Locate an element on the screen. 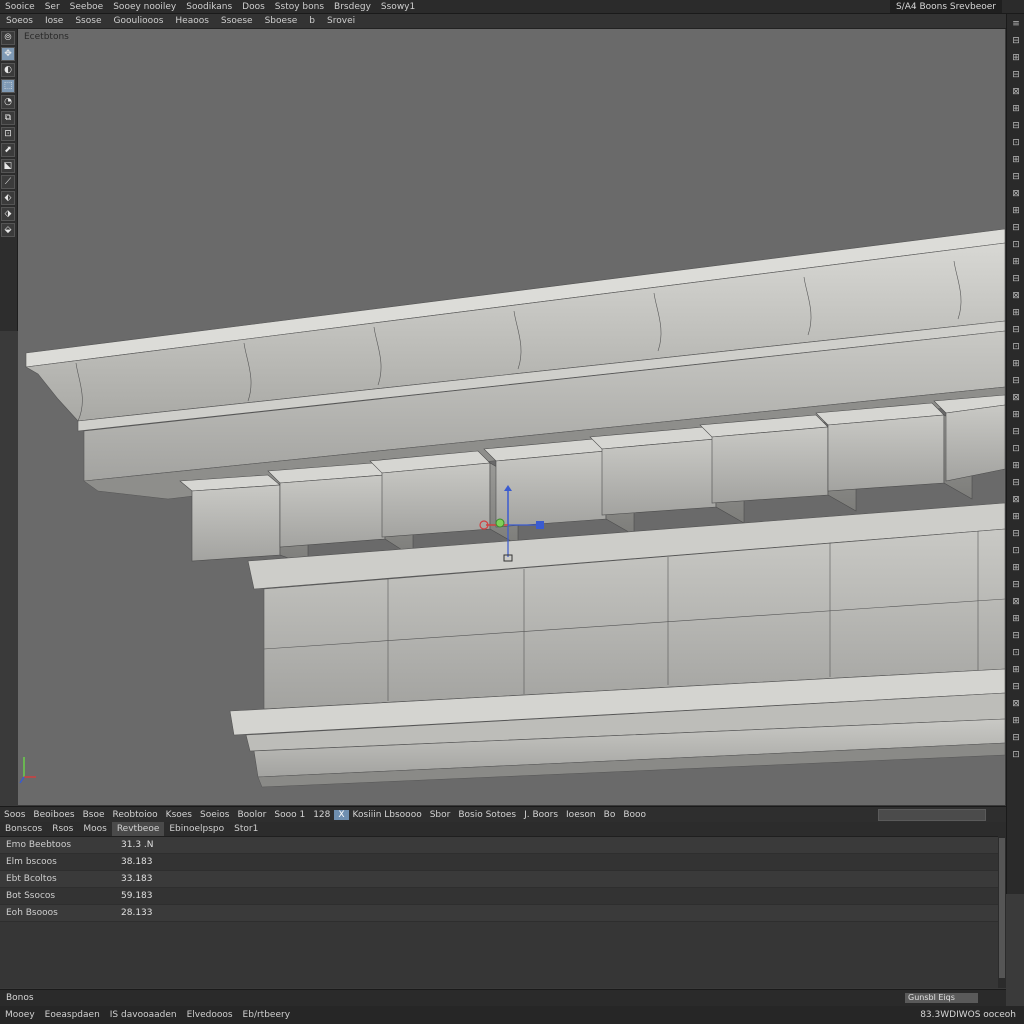 The height and width of the screenshot is (1024, 1024). tab: Bonscos is located at coordinates (23, 829).